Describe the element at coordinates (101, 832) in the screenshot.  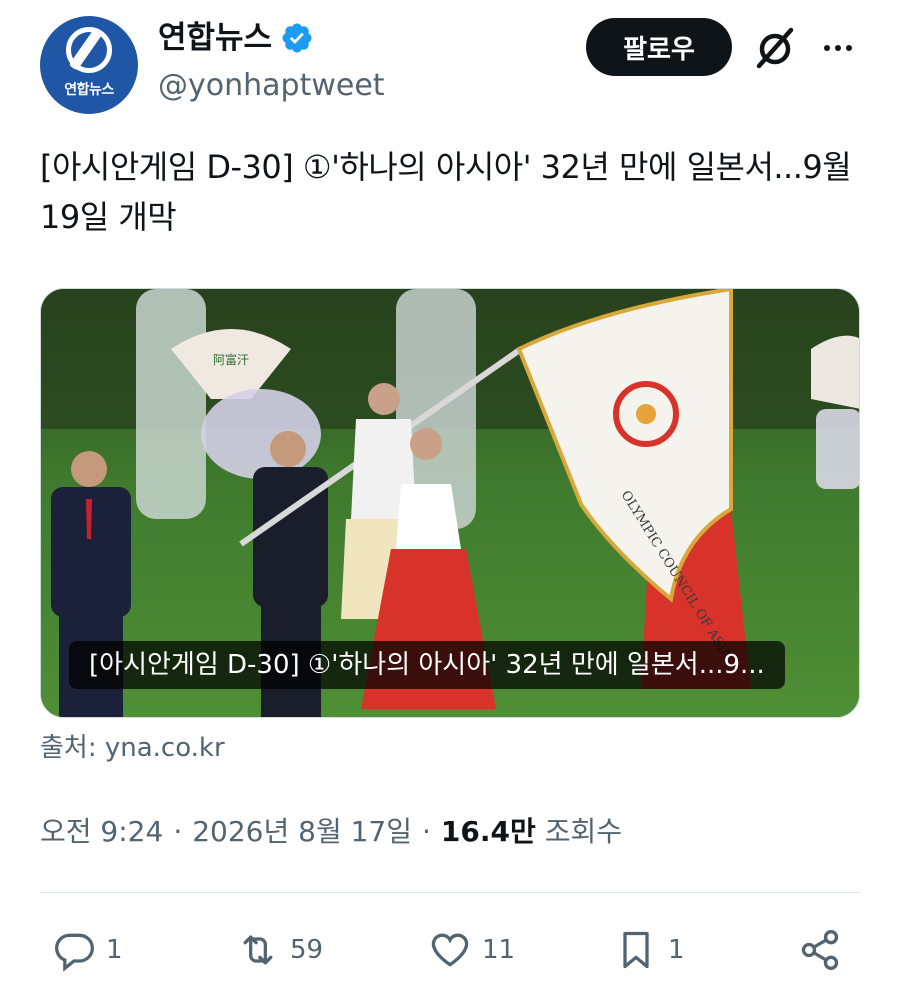
I see `tweet-time: 오전 9:24` at that location.